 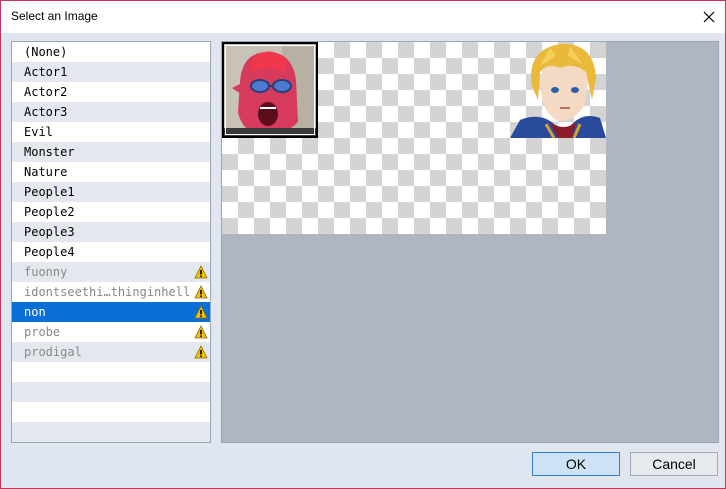 What do you see at coordinates (111, 212) in the screenshot?
I see `list-item: People2` at bounding box center [111, 212].